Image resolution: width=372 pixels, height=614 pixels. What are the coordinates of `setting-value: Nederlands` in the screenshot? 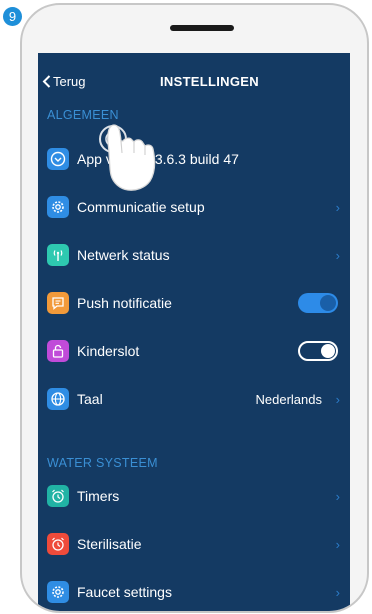 It's located at (289, 399).